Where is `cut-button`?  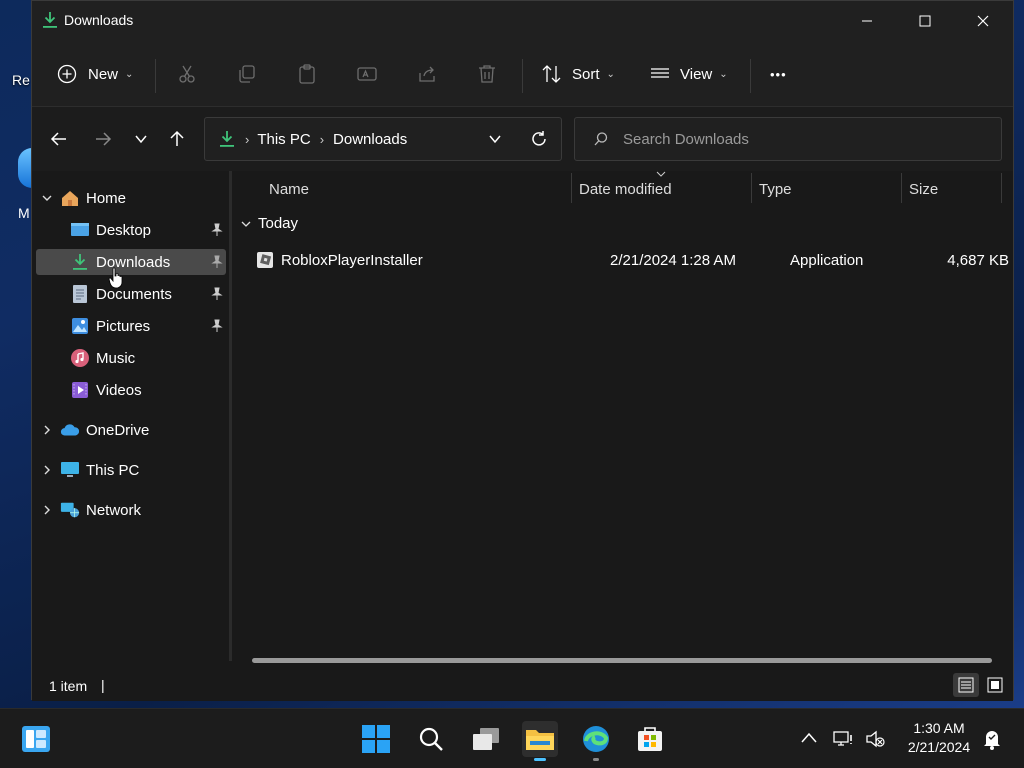
cut-button is located at coordinates (187, 74).